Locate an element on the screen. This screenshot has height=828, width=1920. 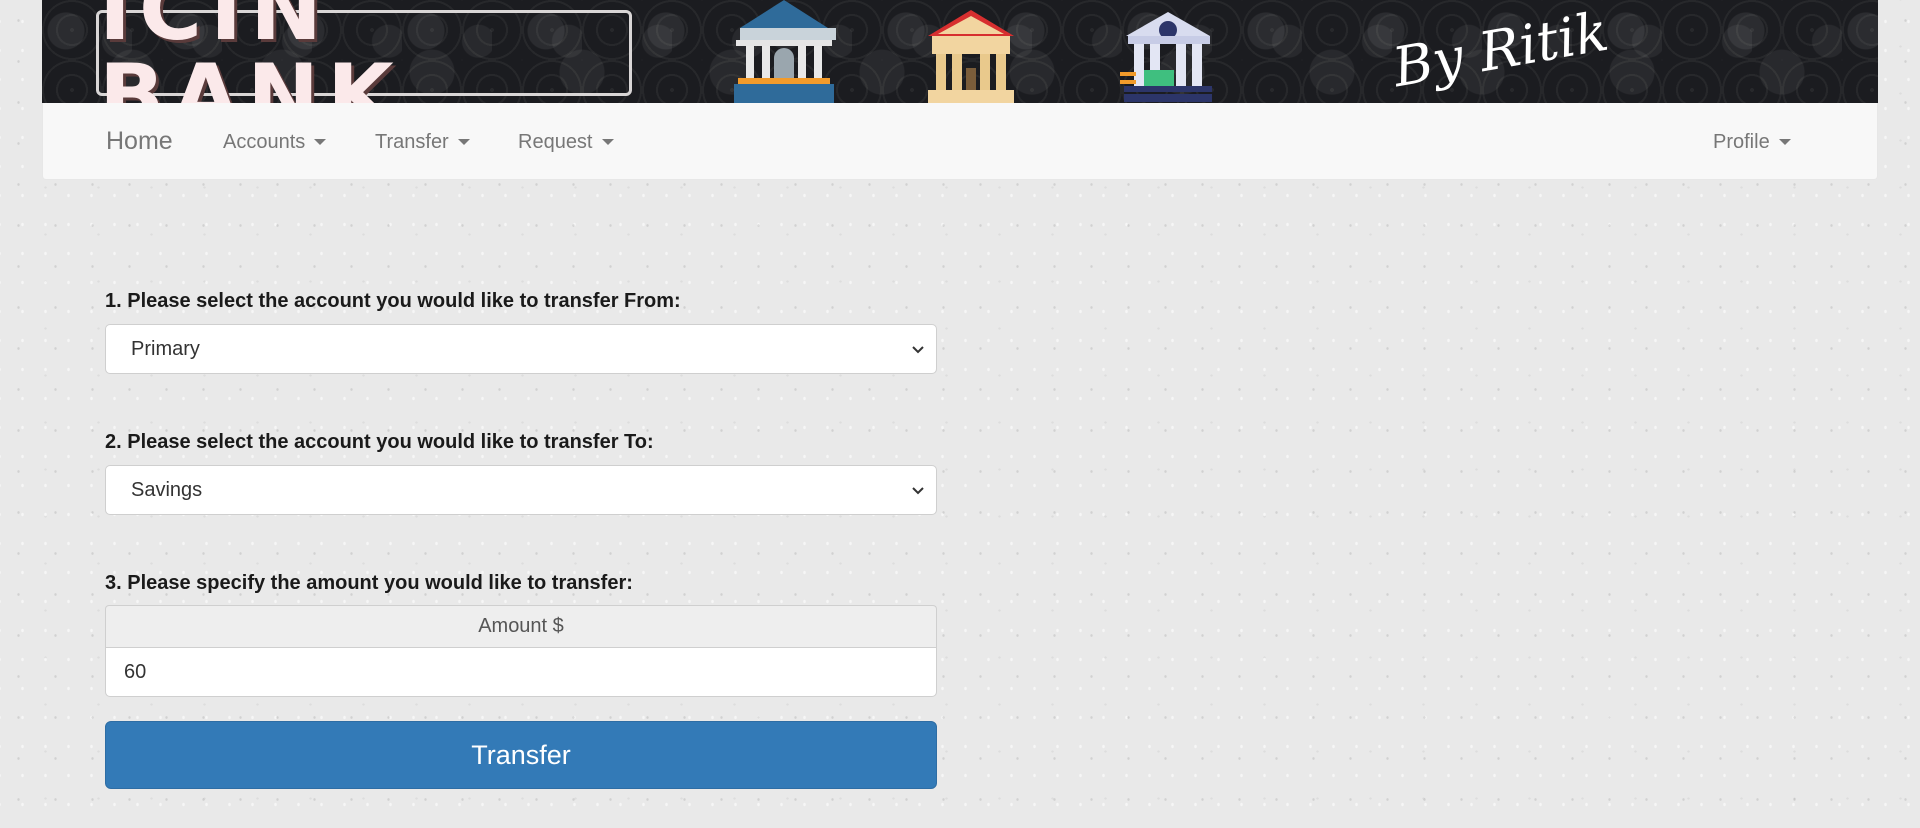
amount-input is located at coordinates (521, 672).